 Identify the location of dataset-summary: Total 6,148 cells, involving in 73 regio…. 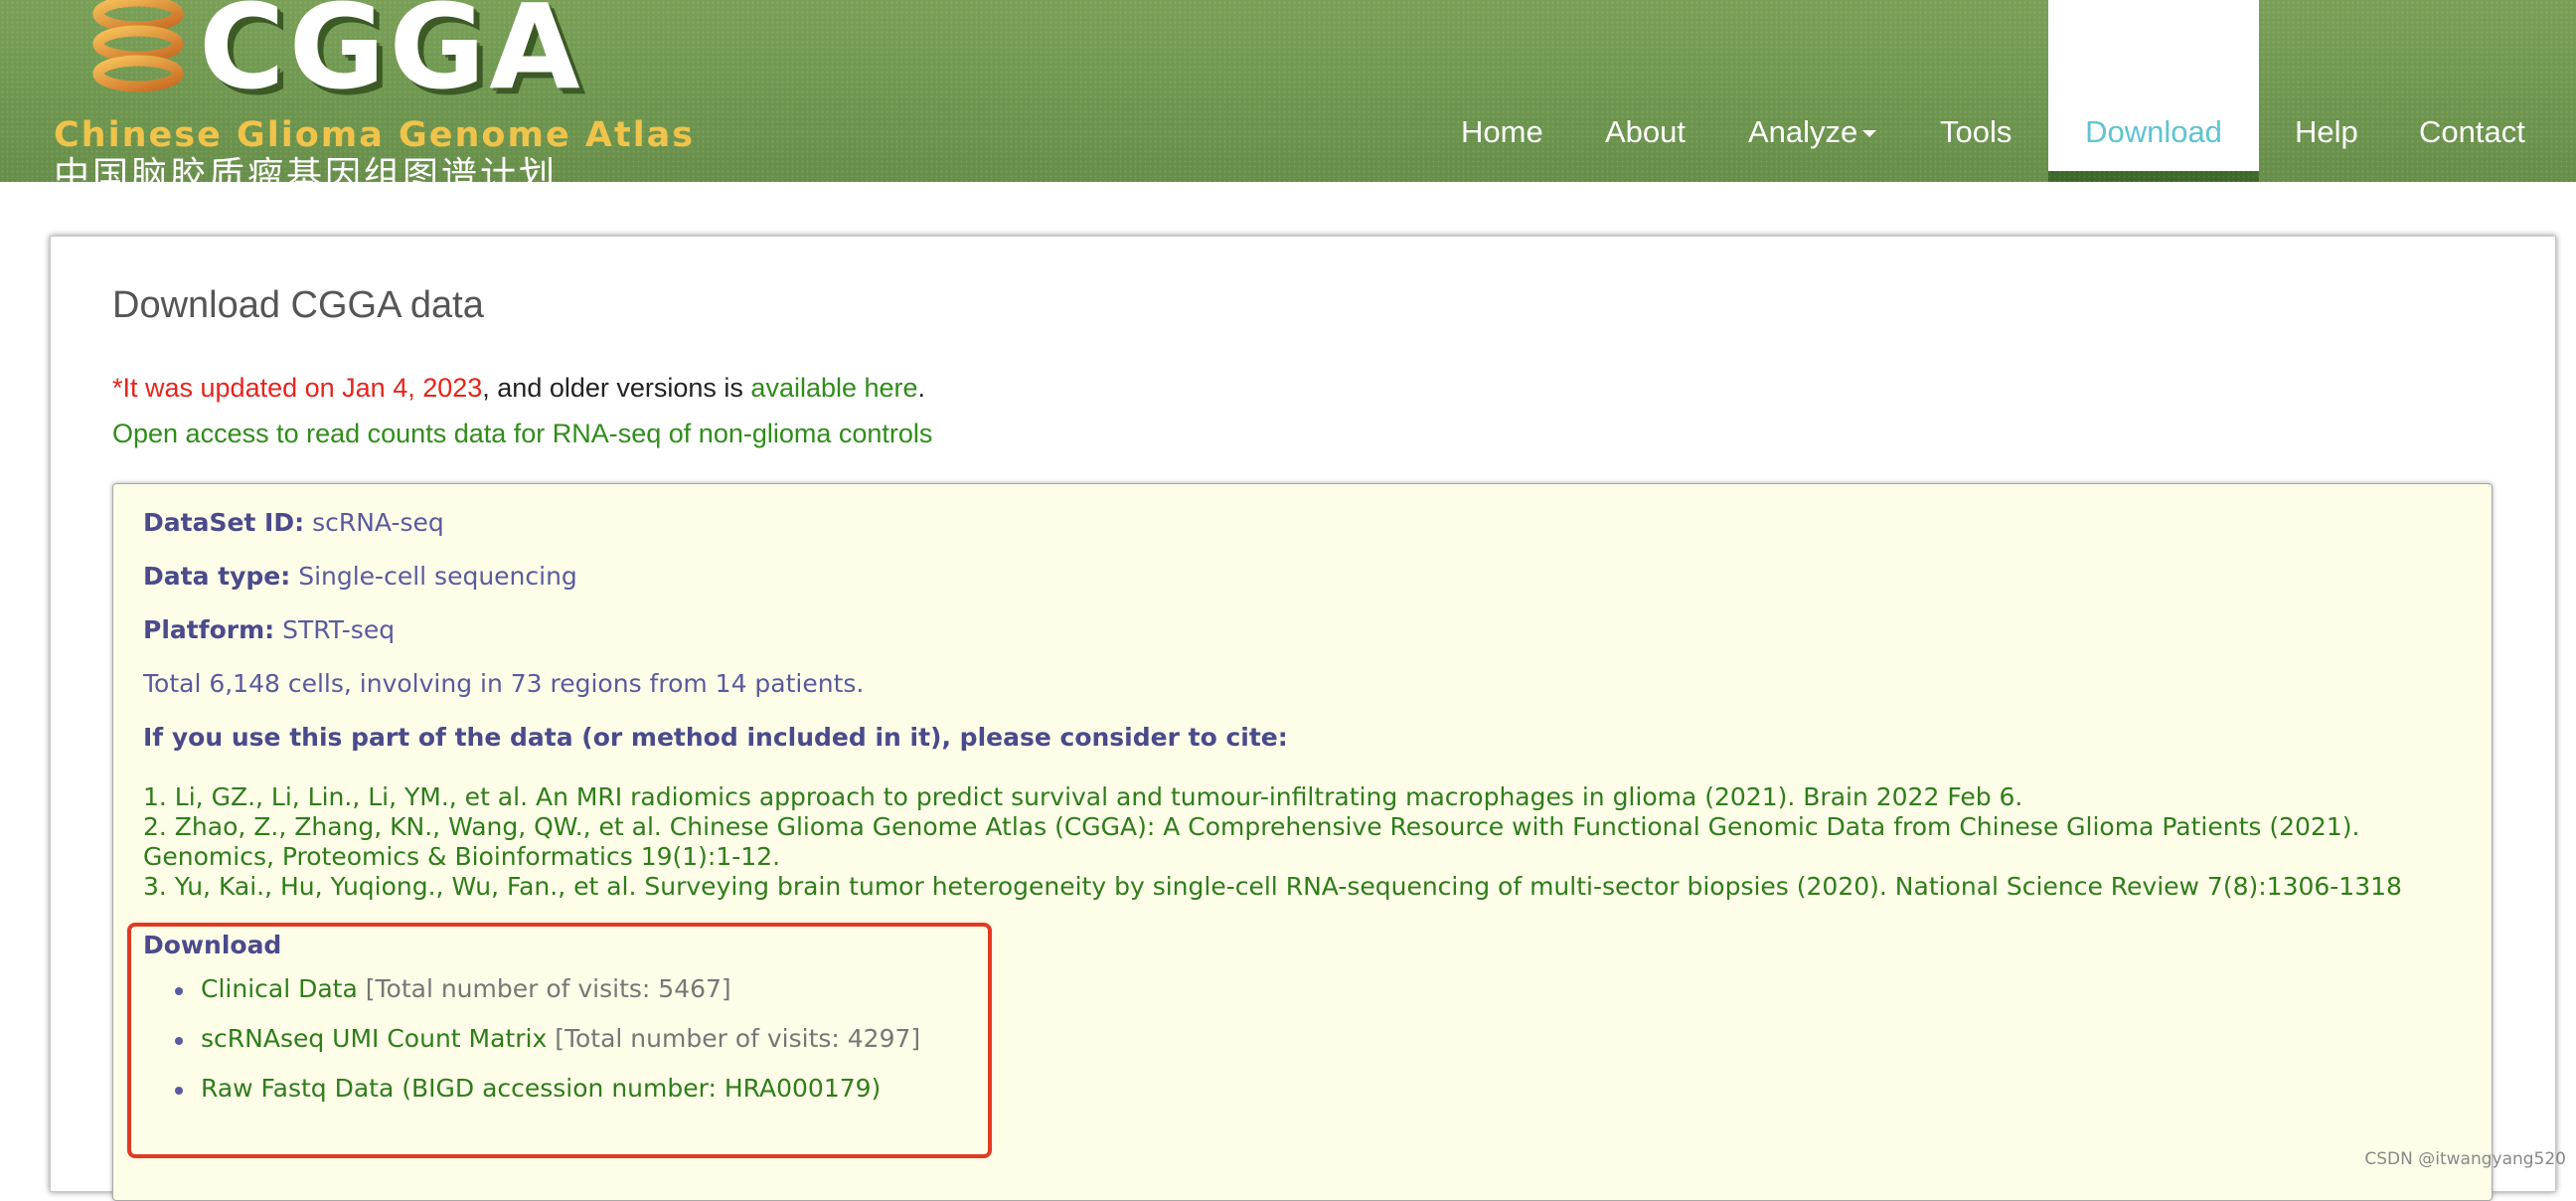
(504, 683).